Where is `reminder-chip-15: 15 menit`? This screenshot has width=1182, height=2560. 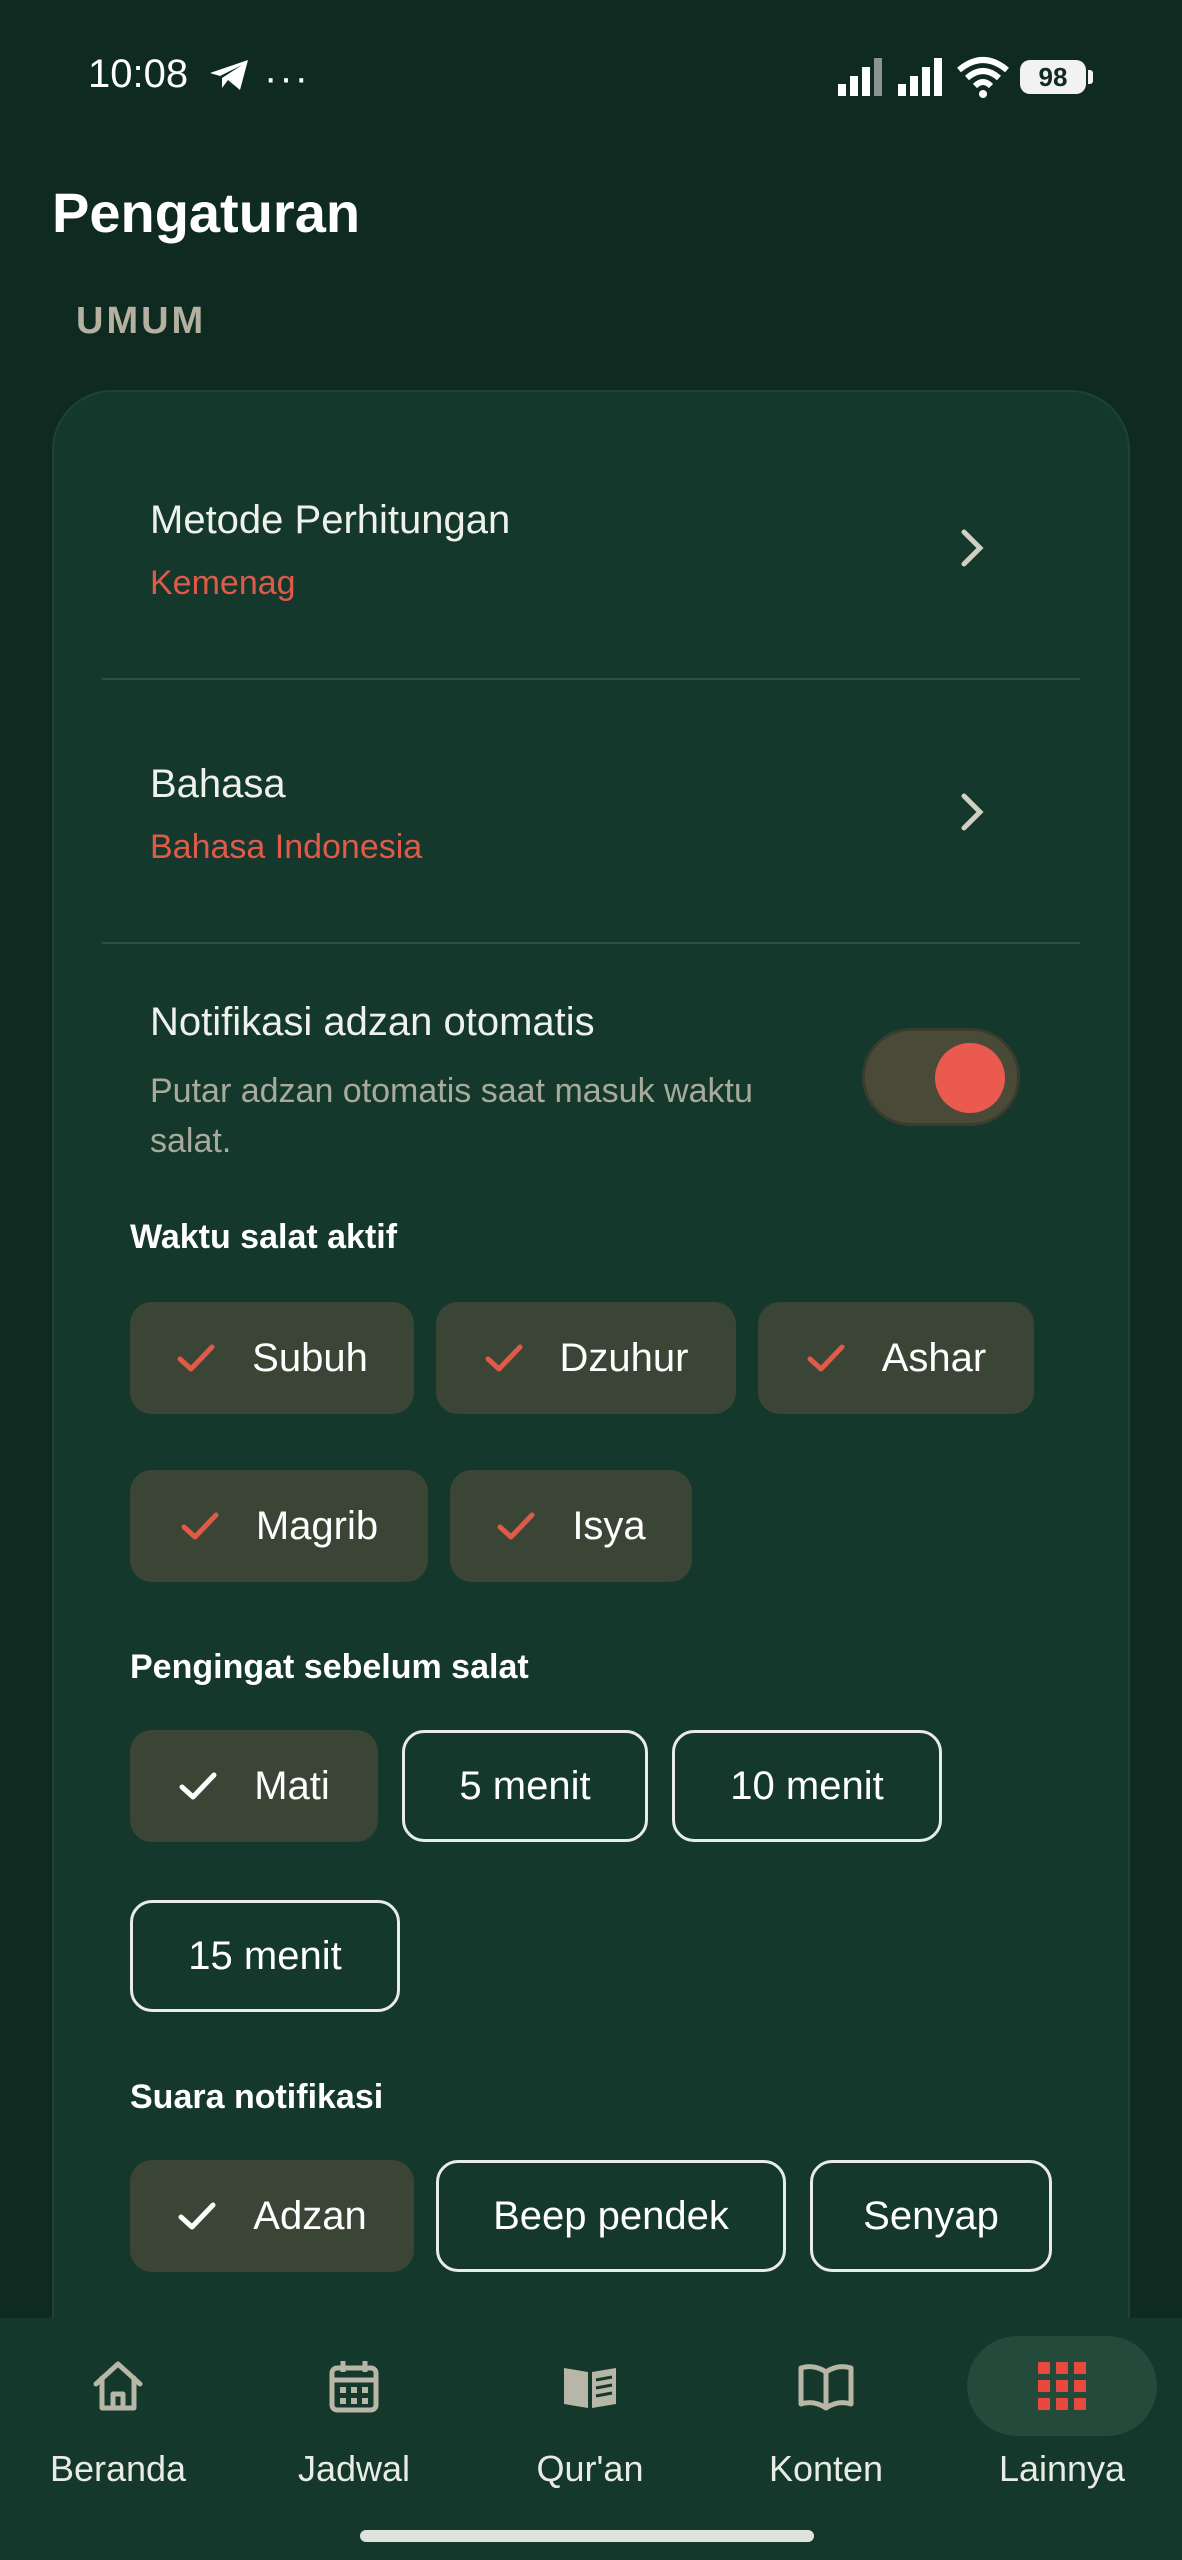
reminder-chip-15: 15 menit is located at coordinates (265, 1956).